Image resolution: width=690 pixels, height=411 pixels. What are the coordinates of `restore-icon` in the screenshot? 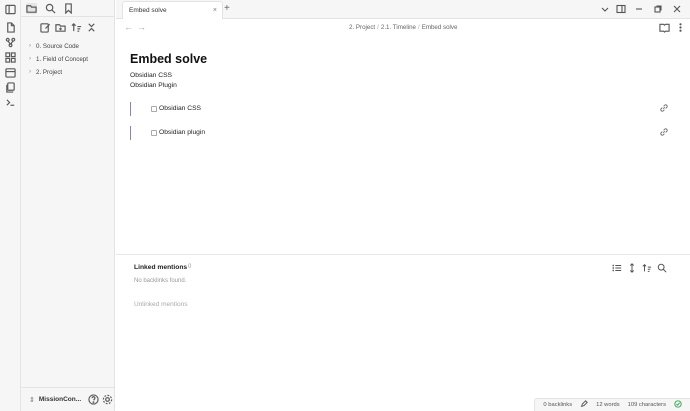 It's located at (658, 9).